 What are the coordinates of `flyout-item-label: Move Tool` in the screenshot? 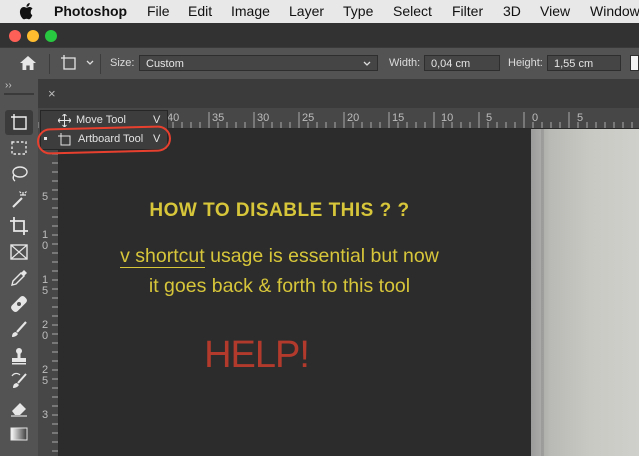 It's located at (101, 120).